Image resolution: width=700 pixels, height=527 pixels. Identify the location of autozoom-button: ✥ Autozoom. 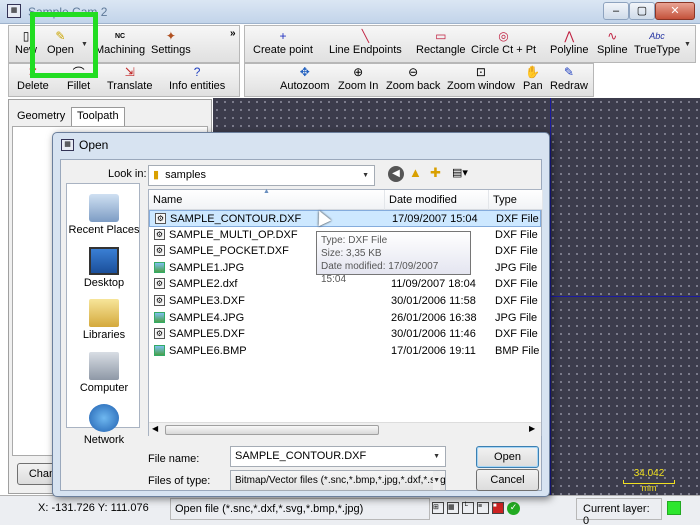
(305, 78).